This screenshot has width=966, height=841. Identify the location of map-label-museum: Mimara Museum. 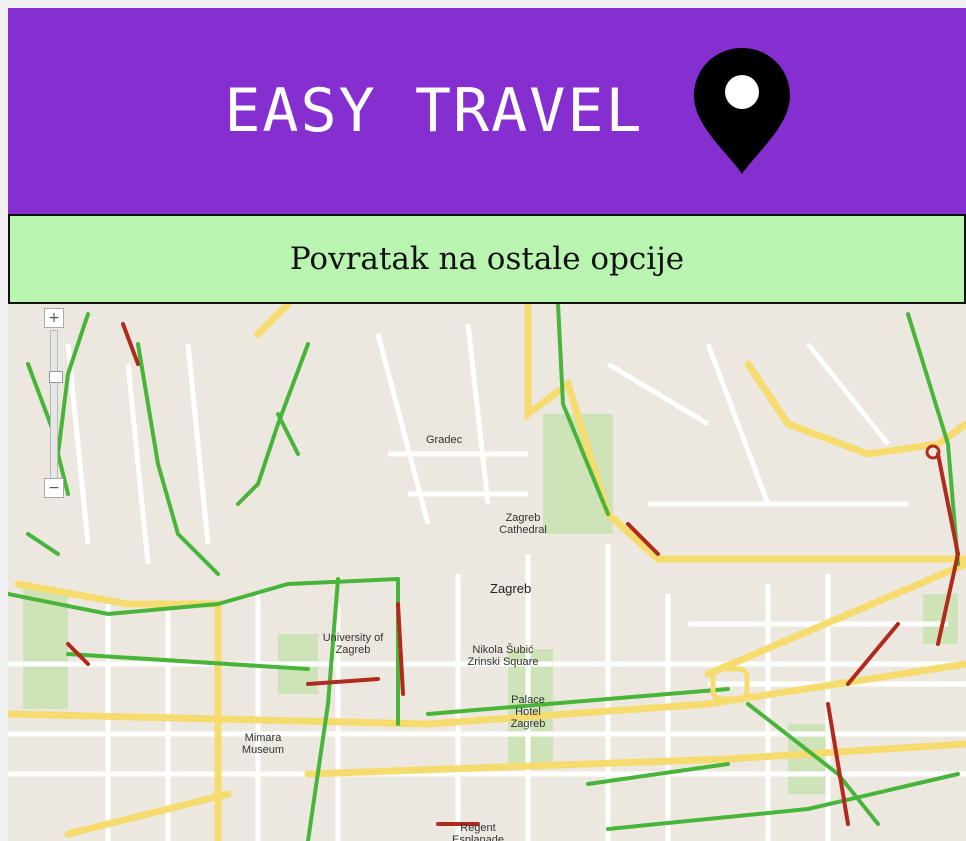
(263, 744).